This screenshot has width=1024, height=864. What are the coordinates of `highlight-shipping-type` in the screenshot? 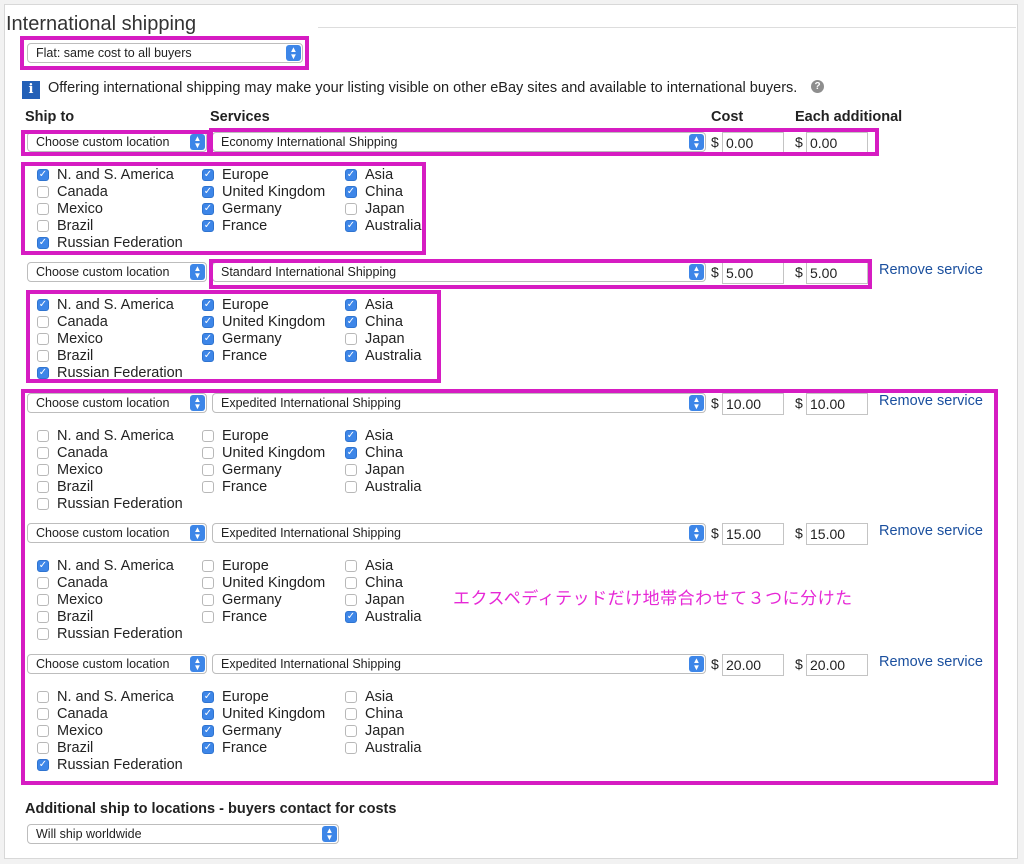 It's located at (164, 53).